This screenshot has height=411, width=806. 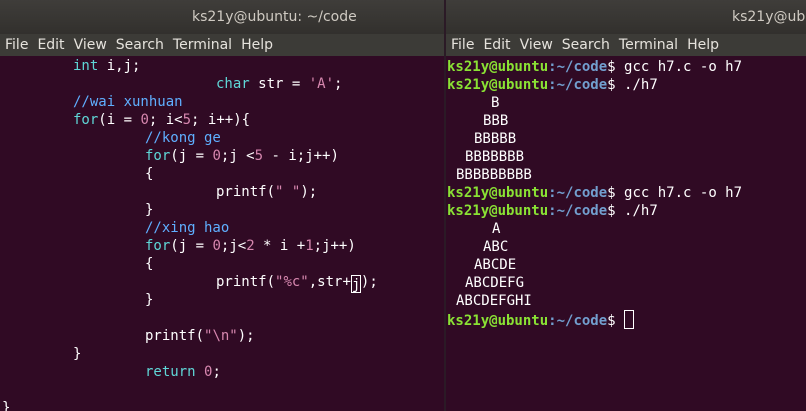 What do you see at coordinates (495, 139) in the screenshot?
I see `output-line: BBBBB` at bounding box center [495, 139].